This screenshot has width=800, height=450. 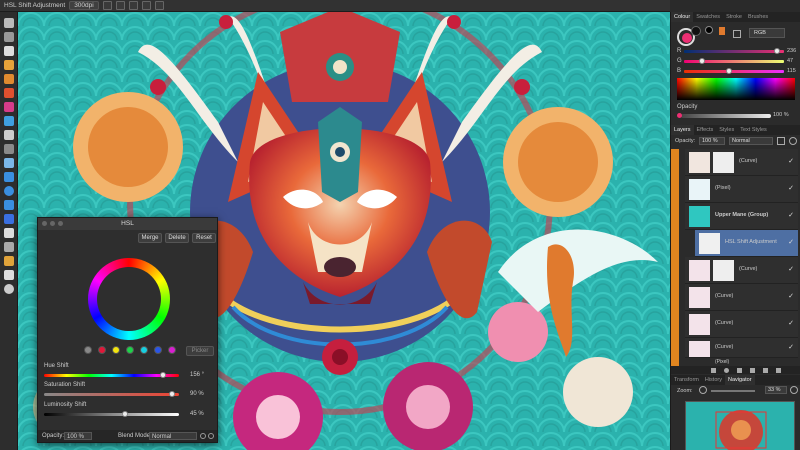 What do you see at coordinates (729, 71) in the screenshot?
I see `b-slider-knob` at bounding box center [729, 71].